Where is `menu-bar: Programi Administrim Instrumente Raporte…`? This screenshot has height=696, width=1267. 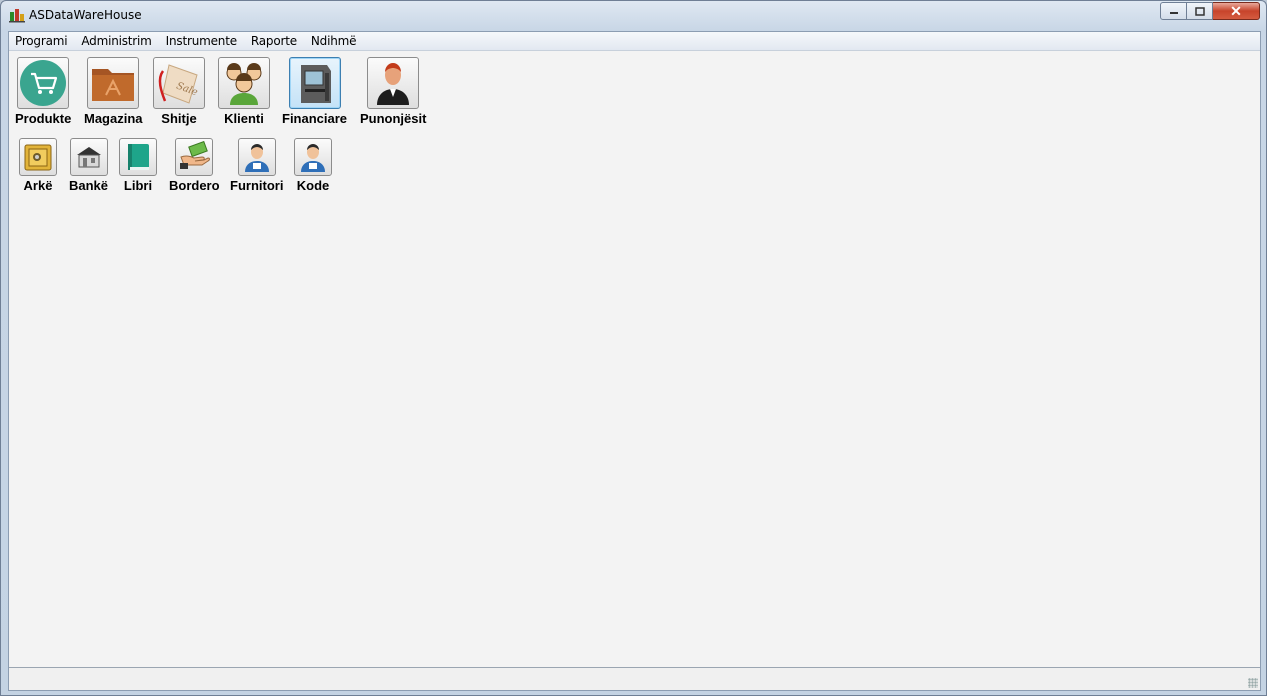 menu-bar: Programi Administrim Instrumente Raporte… is located at coordinates (634, 41).